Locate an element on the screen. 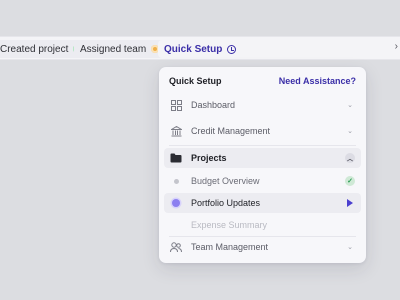 The image size is (400, 300). chip-assigned-team: Assigned team is located at coordinates (120, 49).